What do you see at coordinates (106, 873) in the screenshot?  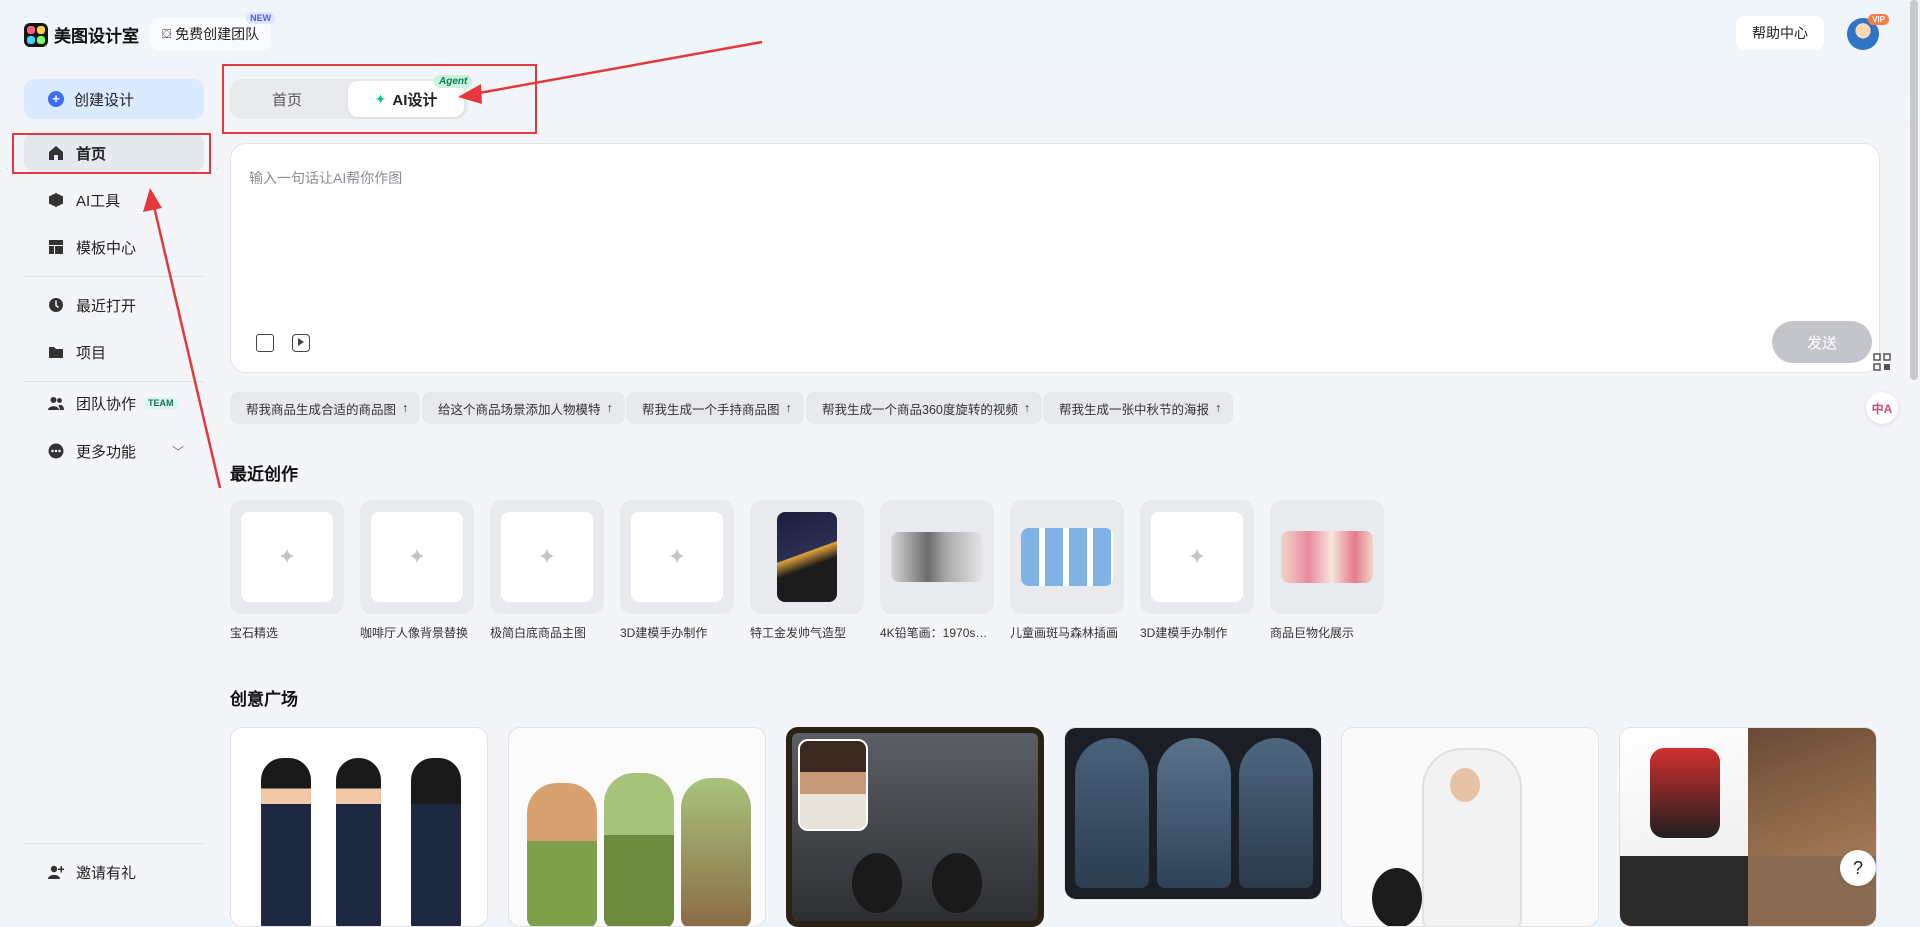 I see `invite-label: 邀请有礼` at bounding box center [106, 873].